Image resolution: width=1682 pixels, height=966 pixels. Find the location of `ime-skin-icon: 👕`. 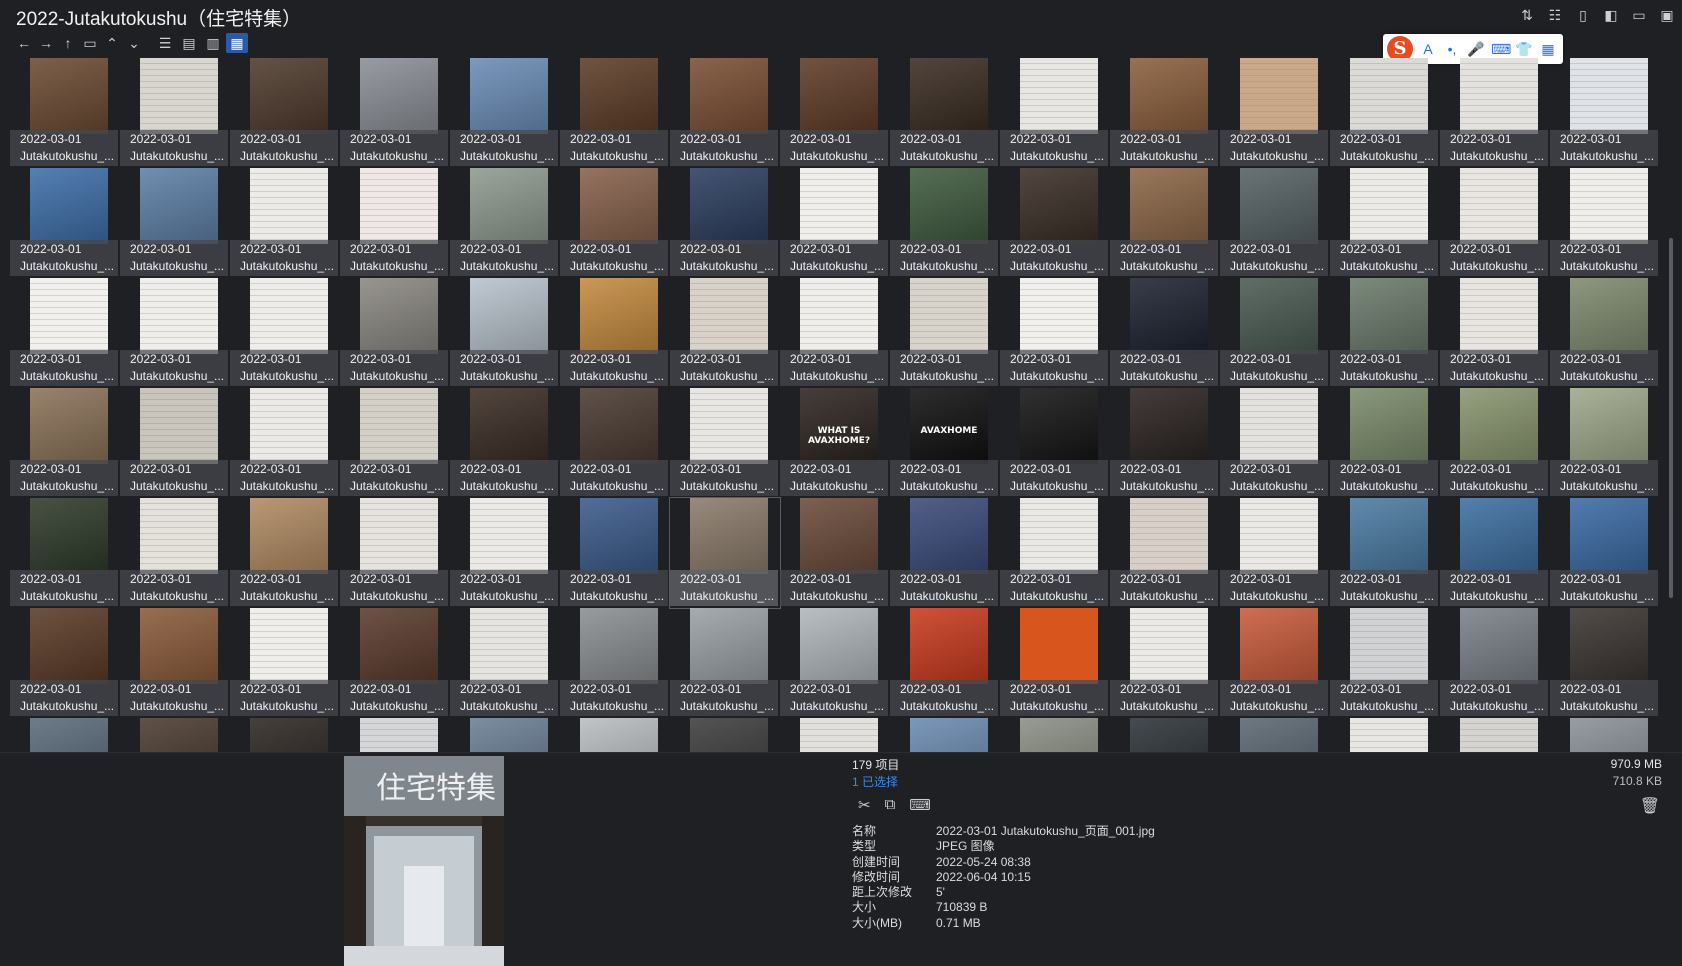

ime-skin-icon: 👕 is located at coordinates (1524, 49).